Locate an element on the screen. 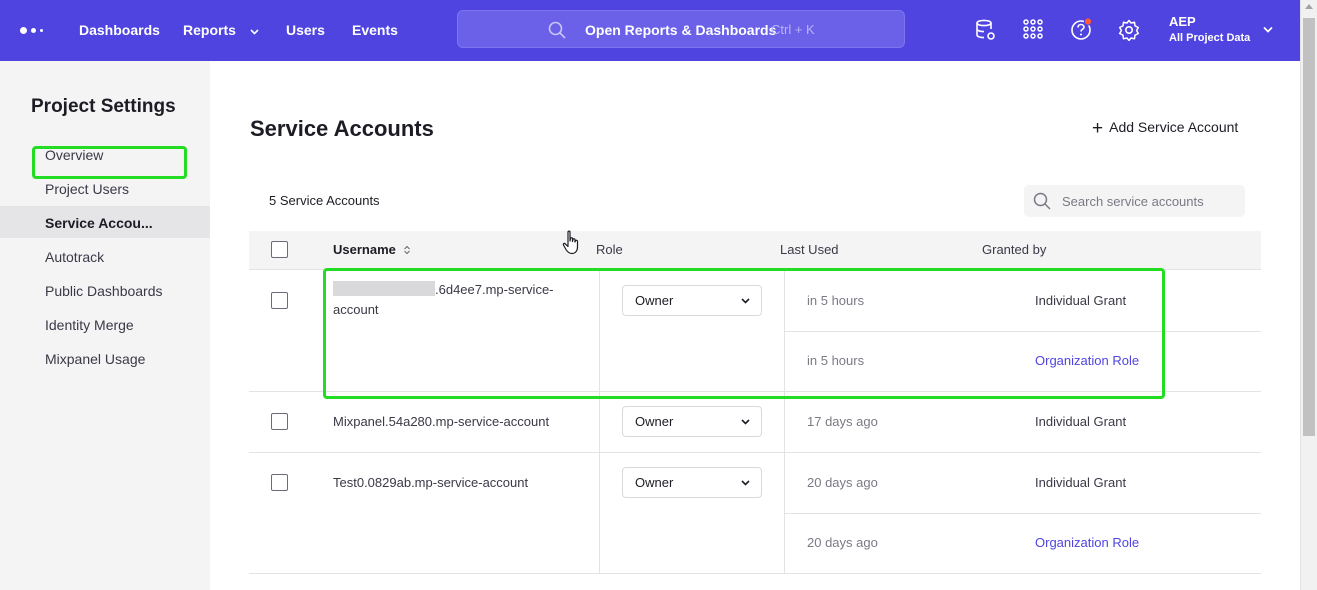  search-shortcut-hint: Ctrl + K is located at coordinates (793, 29).